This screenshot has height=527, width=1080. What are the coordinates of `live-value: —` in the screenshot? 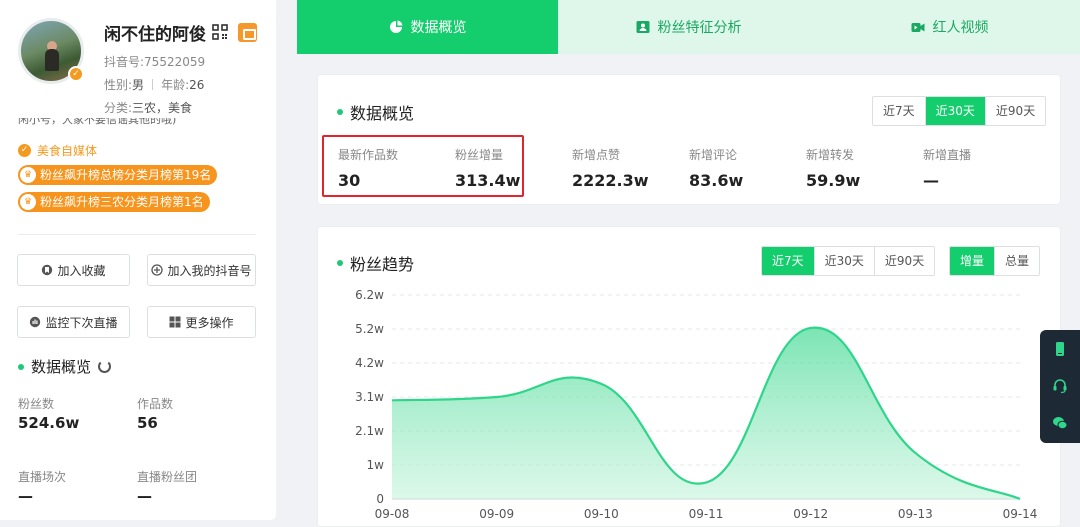 It's located at (25, 496).